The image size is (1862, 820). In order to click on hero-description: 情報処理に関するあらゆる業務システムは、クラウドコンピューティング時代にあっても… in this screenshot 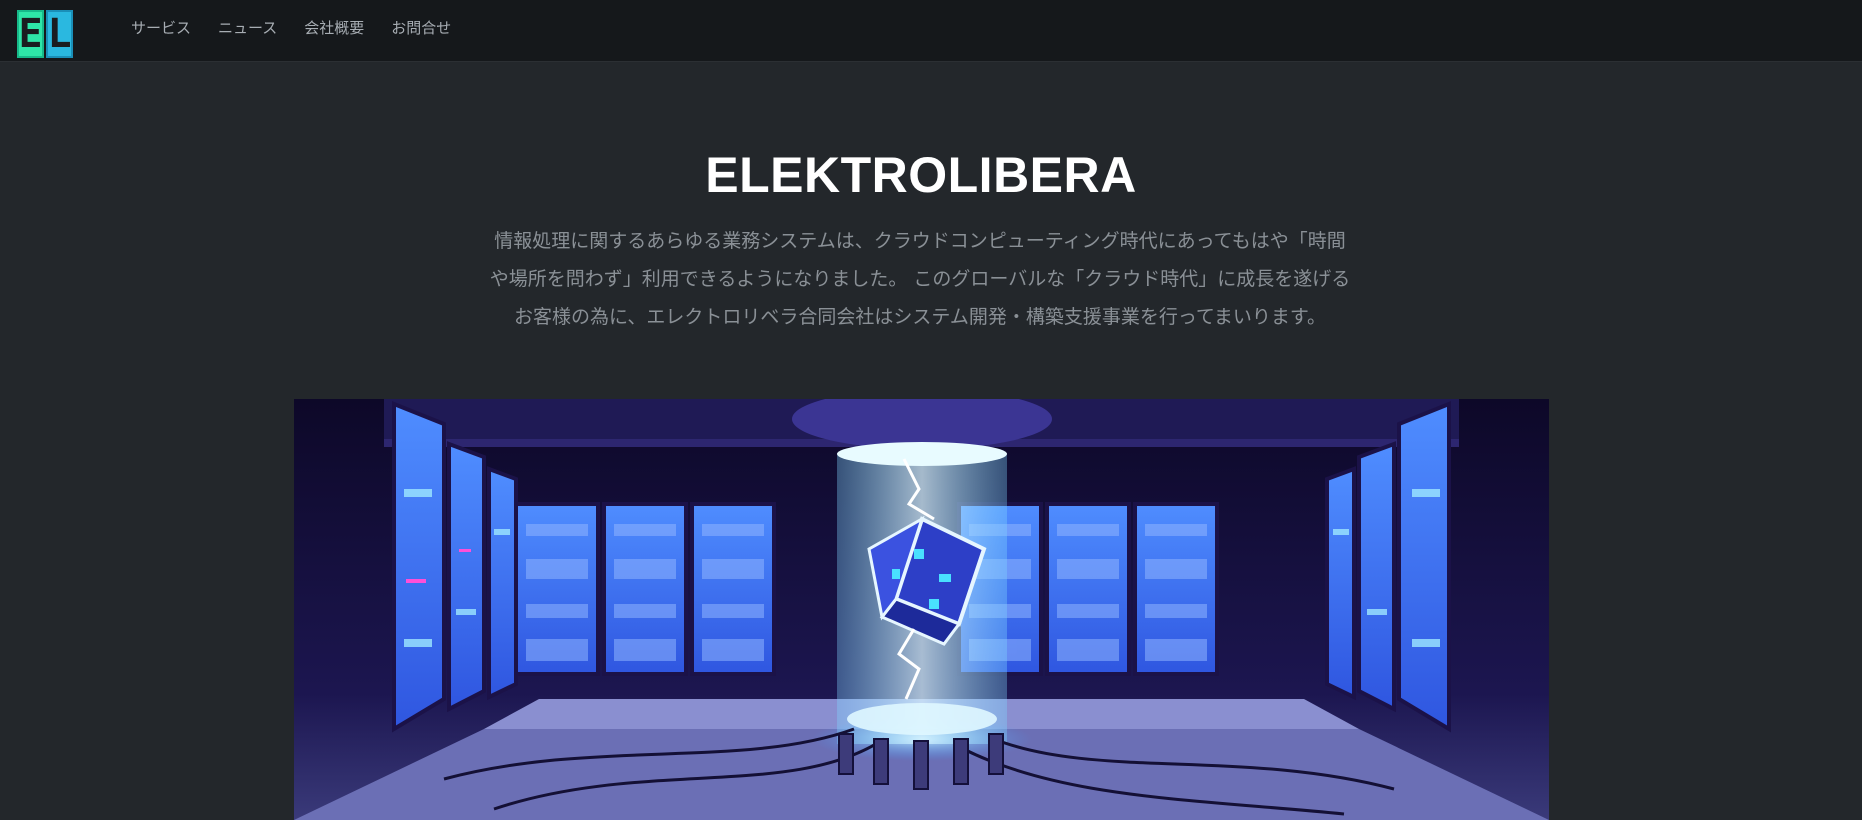, I will do `click(920, 279)`.